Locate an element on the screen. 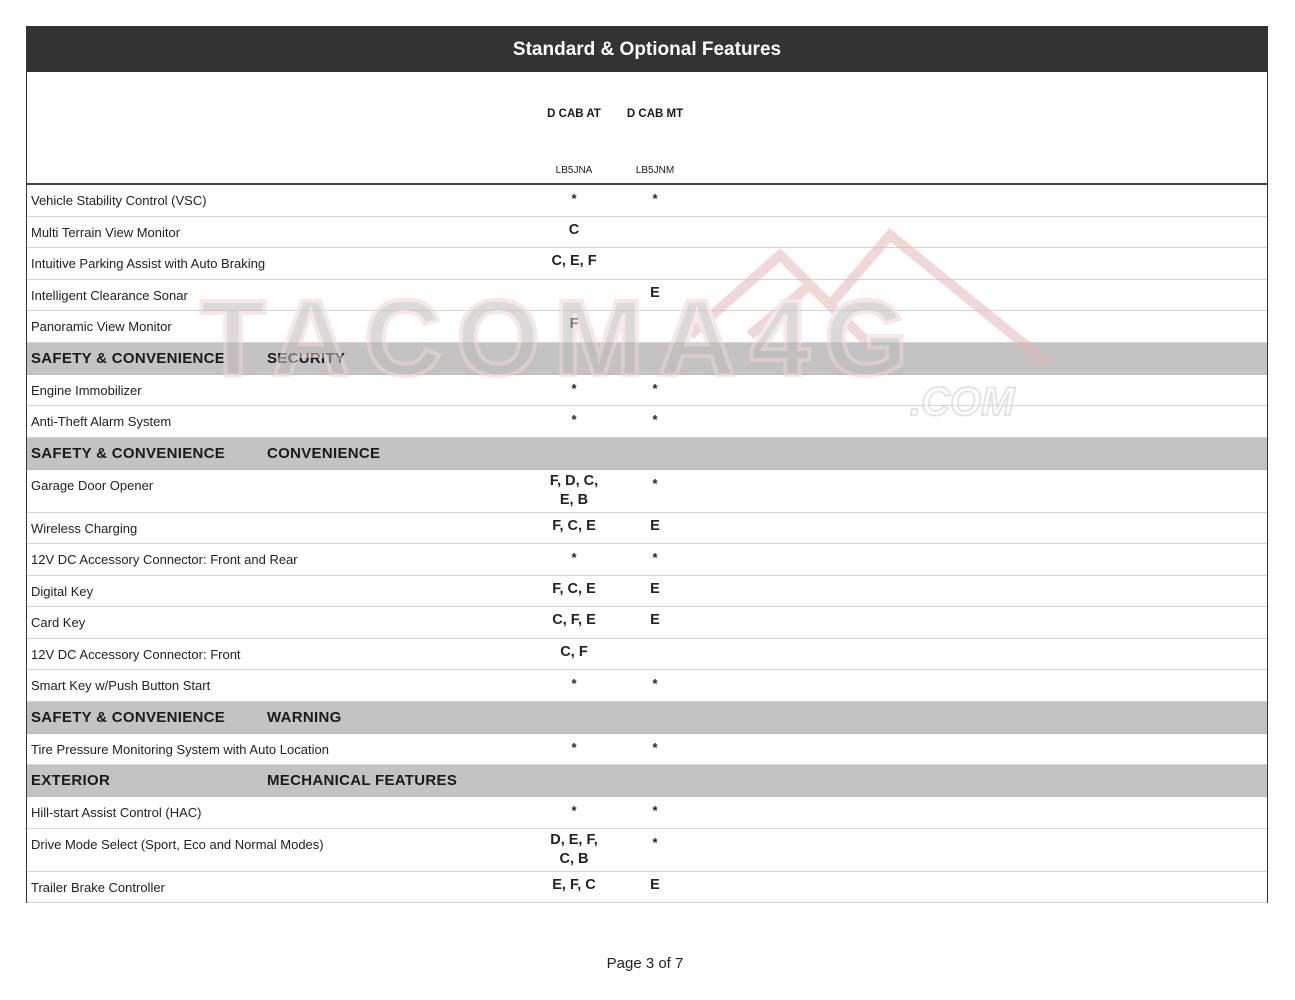  availability-at: C is located at coordinates (574, 229).